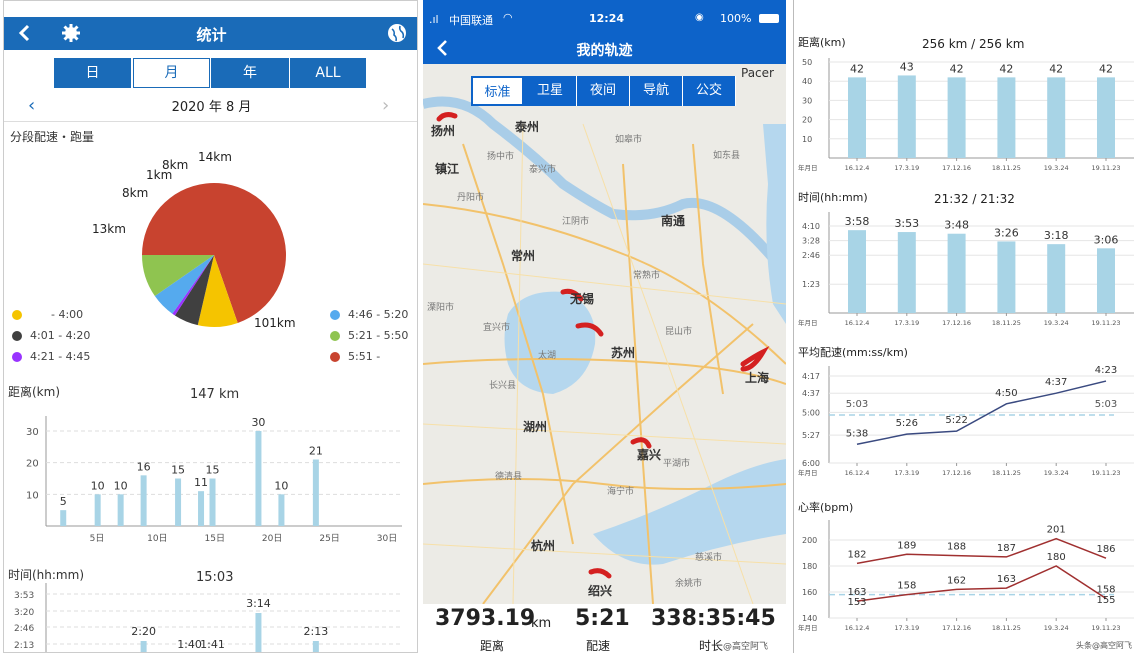  Describe the element at coordinates (974, 199) in the screenshot. I see `time-chart-subtitle: 21:32 / 21:32` at that location.